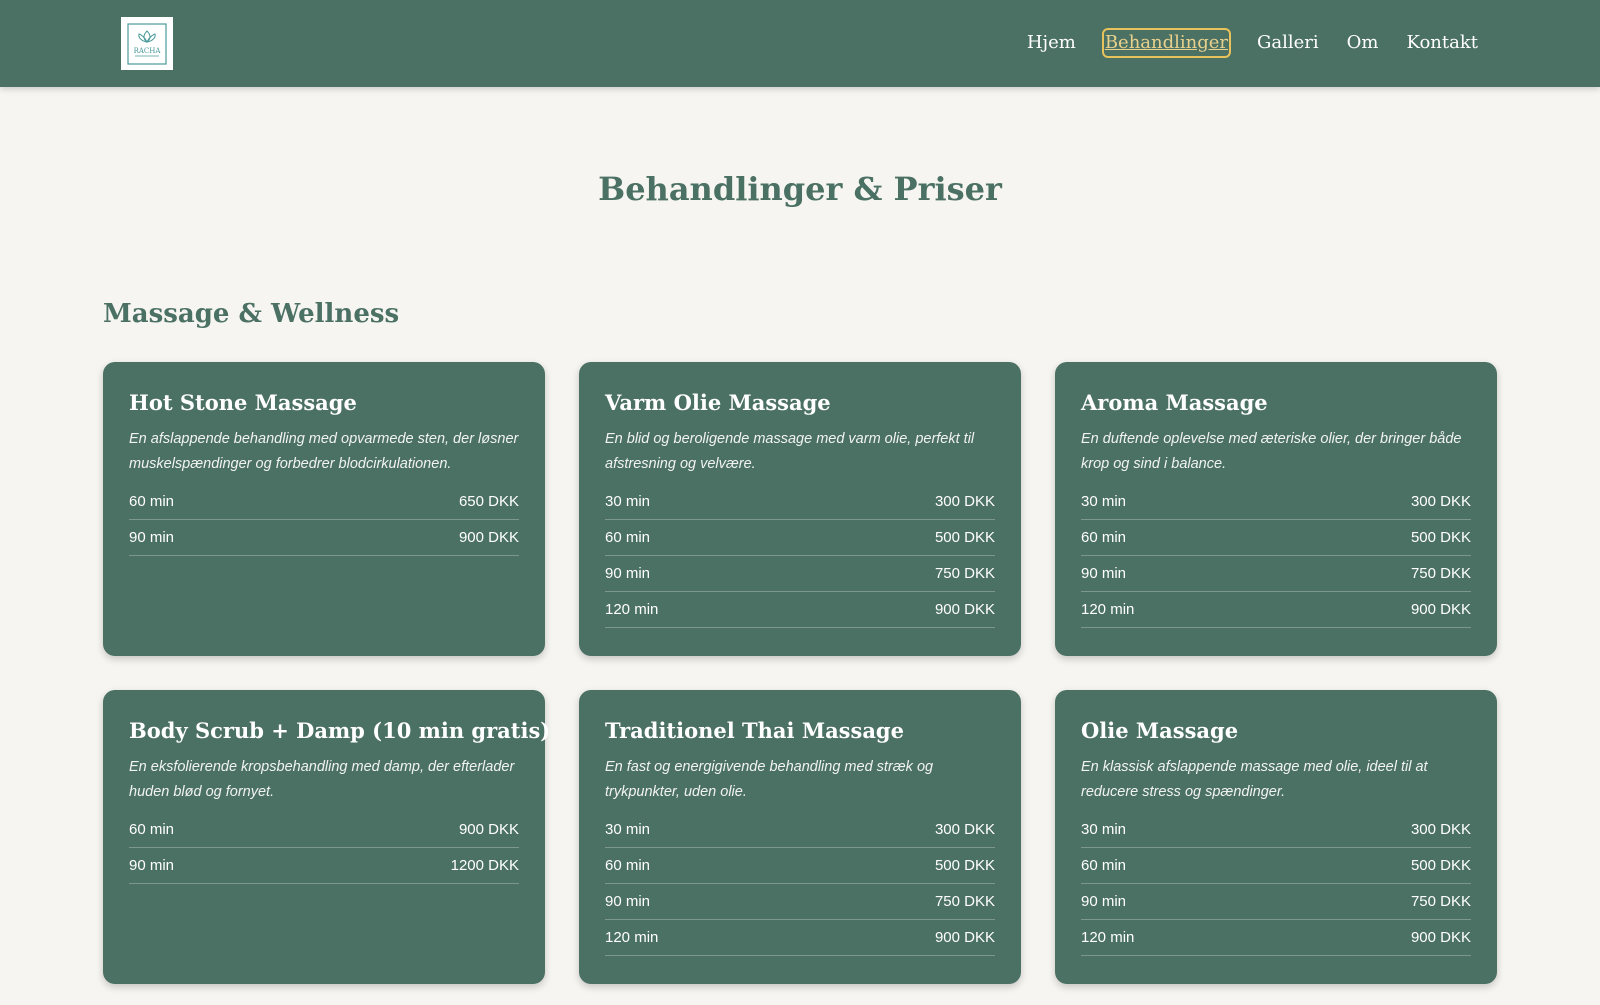  What do you see at coordinates (1288, 43) in the screenshot?
I see `nav-link-galleri: Galleri` at bounding box center [1288, 43].